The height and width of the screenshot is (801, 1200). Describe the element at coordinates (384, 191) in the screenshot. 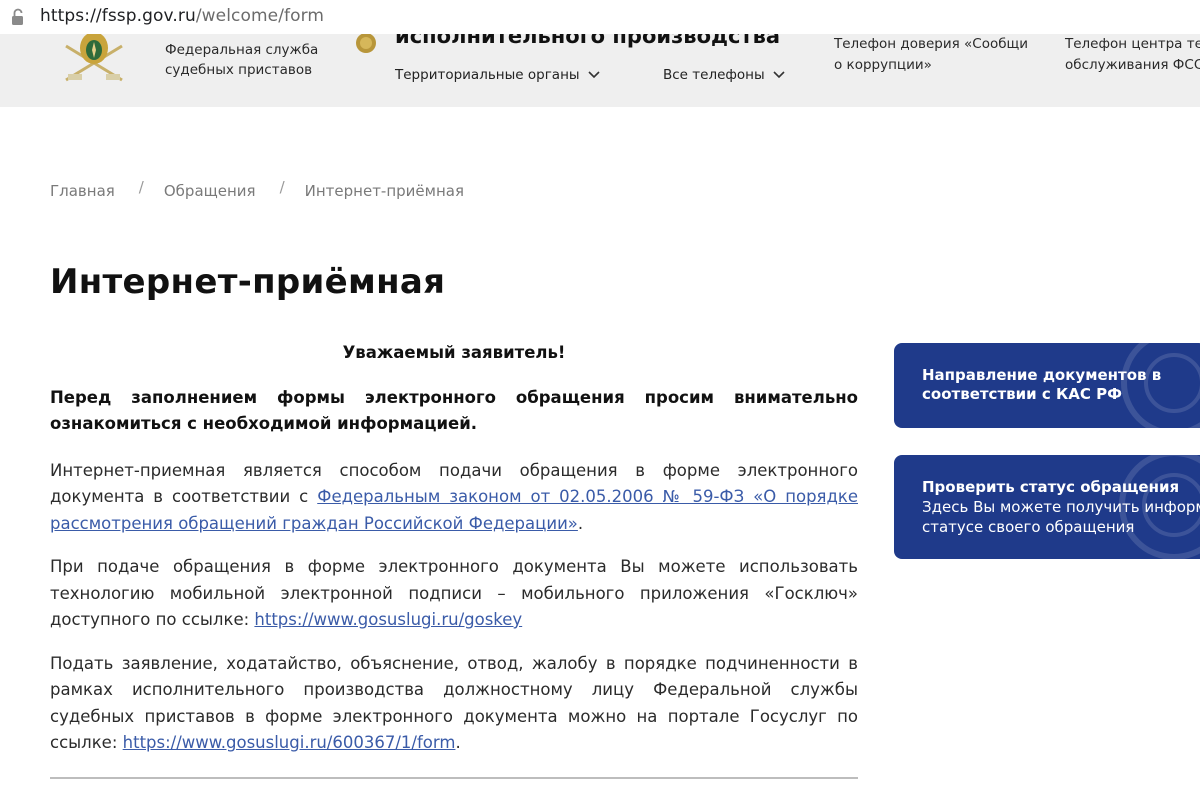

I see `breadcrumb-current: Интернет-приёмная` at that location.